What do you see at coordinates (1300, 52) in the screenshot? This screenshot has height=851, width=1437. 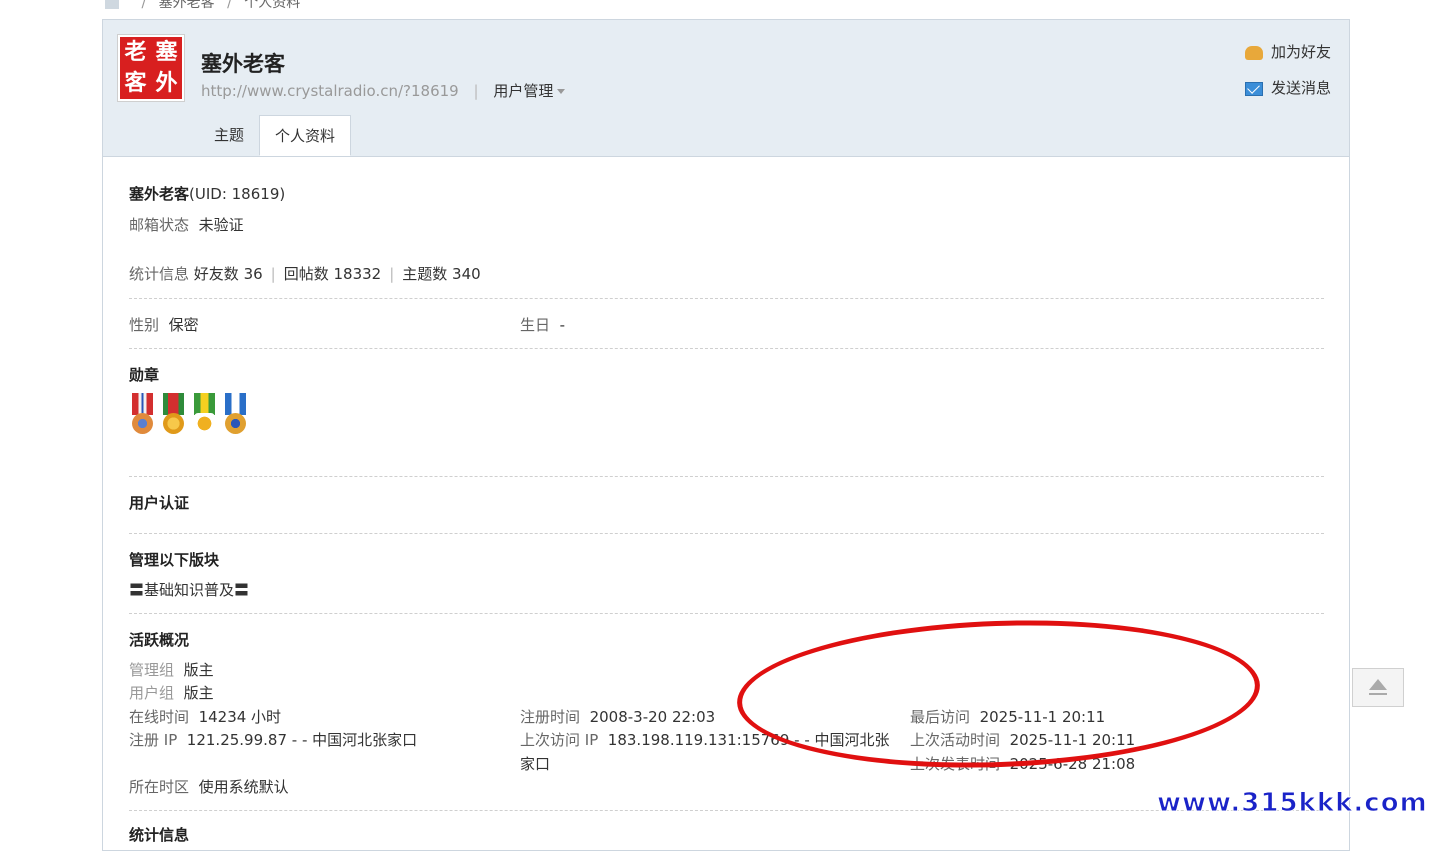 I see `add-friend-label: 加为好友` at bounding box center [1300, 52].